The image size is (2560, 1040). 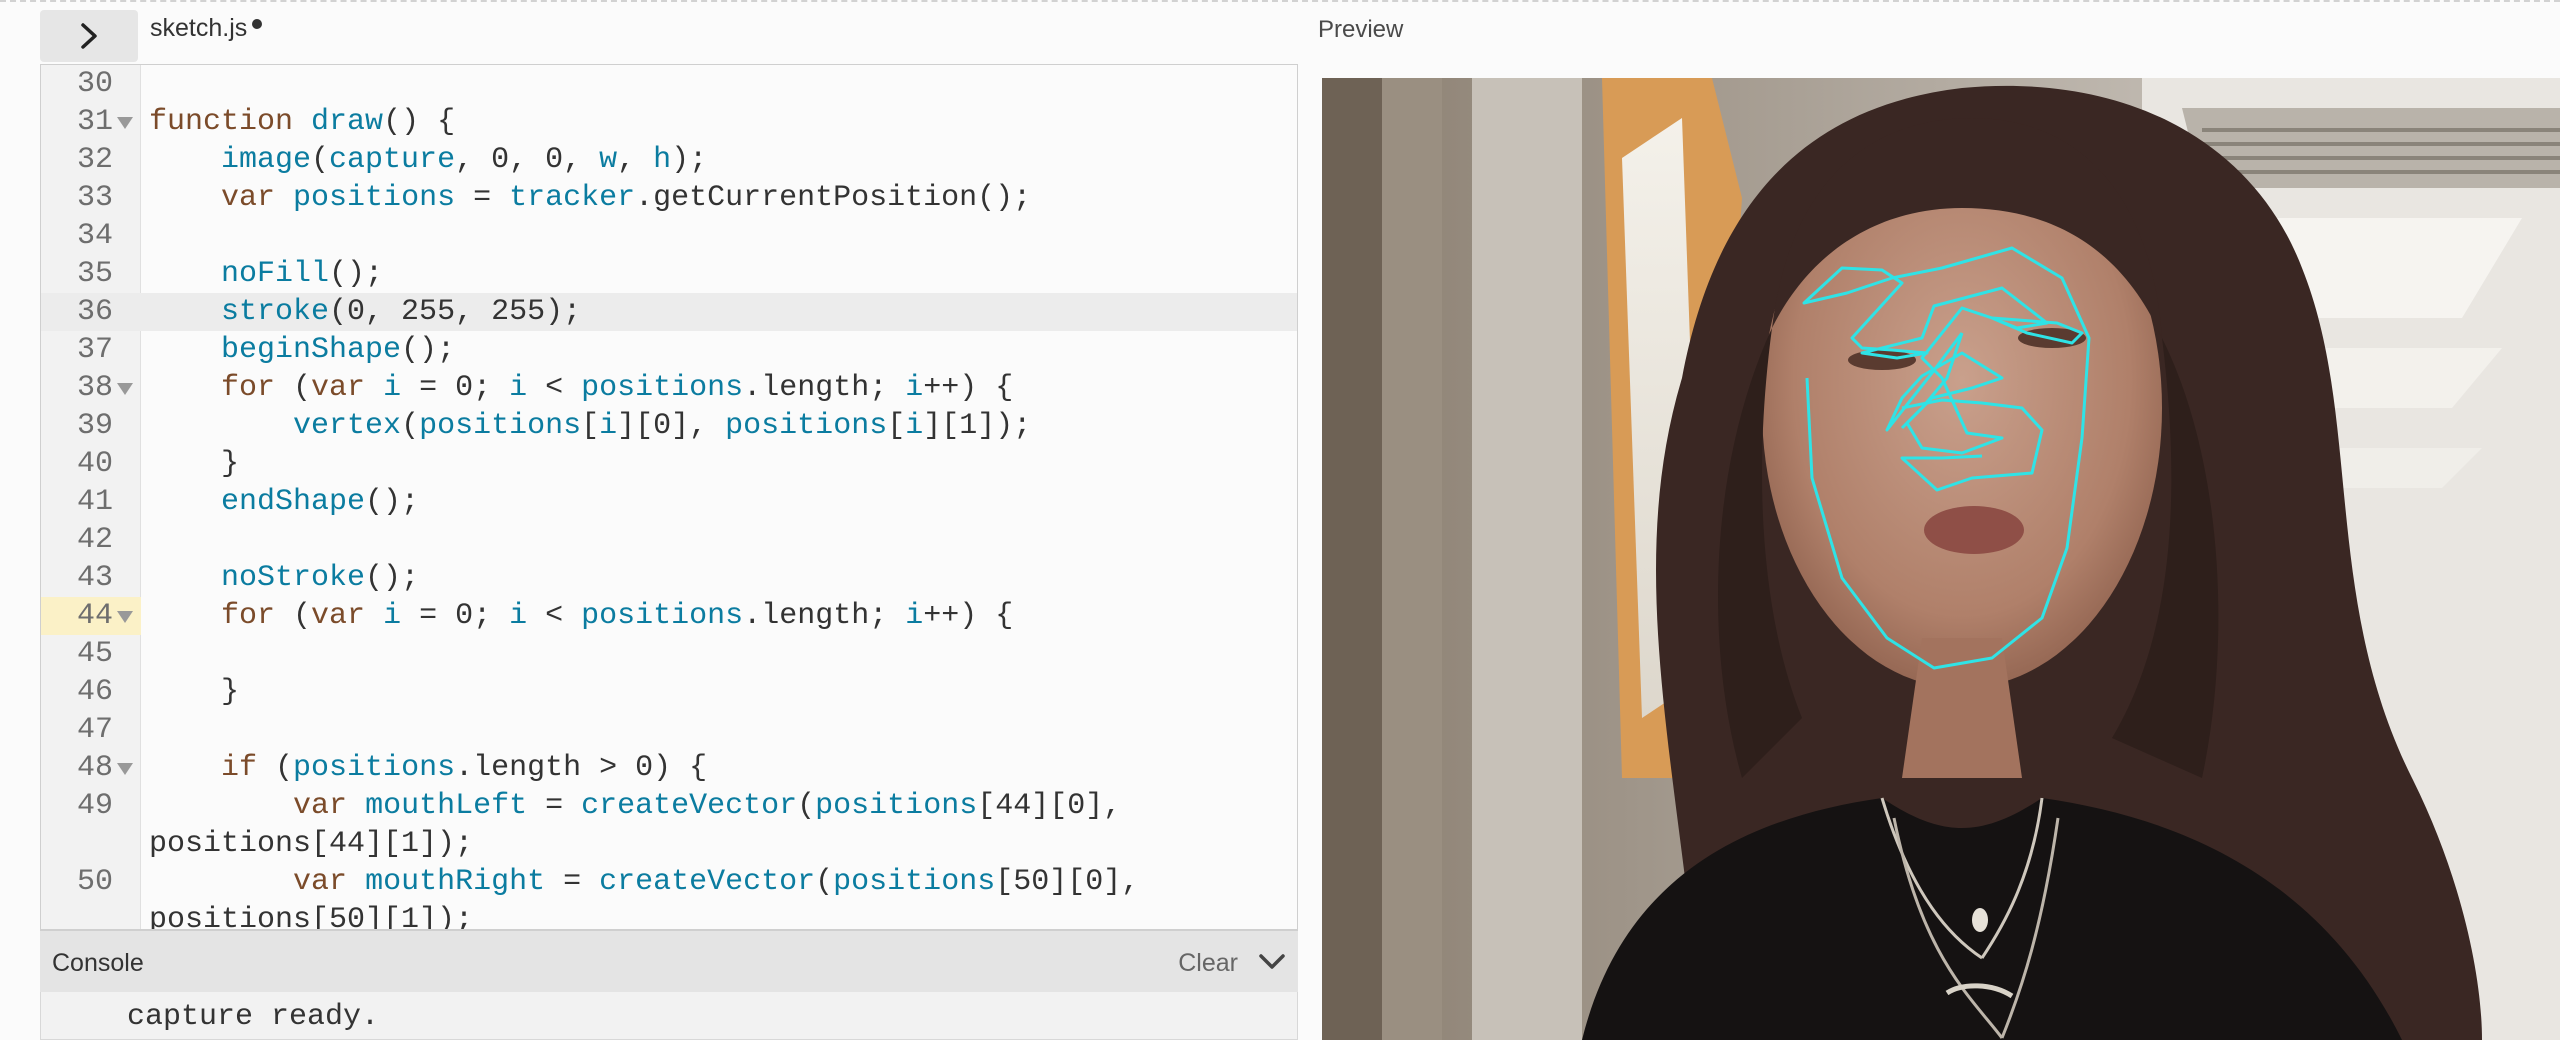 I want to click on code-line: 41 endShape();, so click(x=669, y=502).